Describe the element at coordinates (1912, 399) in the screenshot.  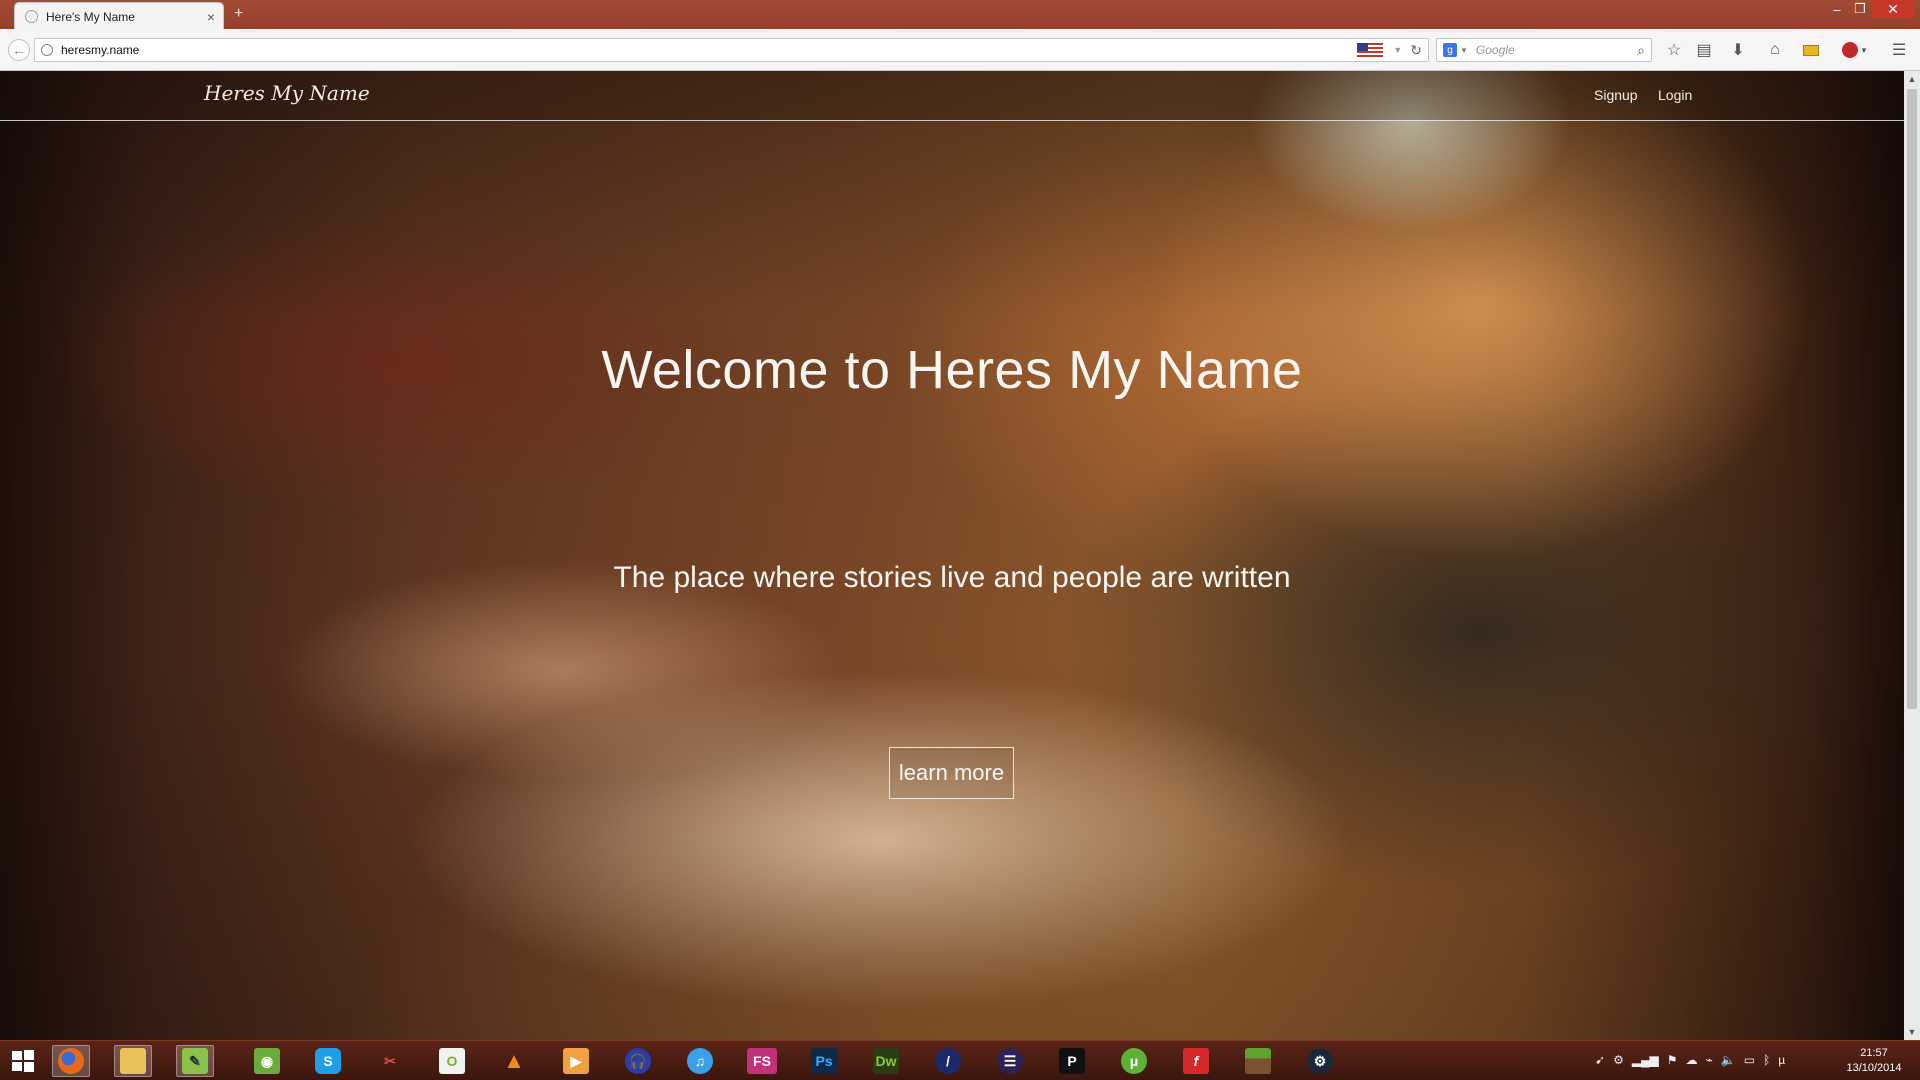
I see `scrollbar-thumb` at that location.